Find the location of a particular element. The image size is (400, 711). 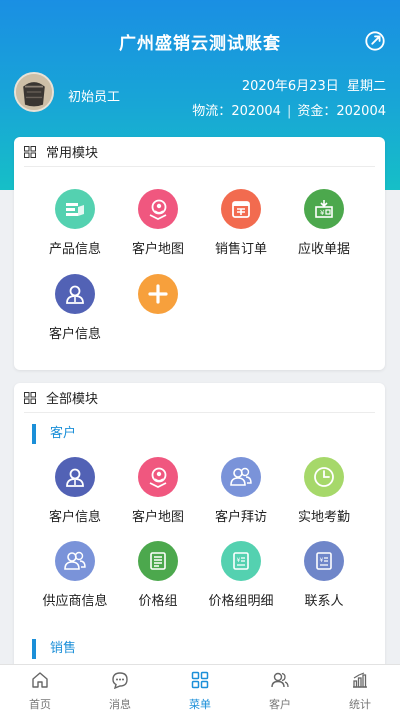

menu-icon is located at coordinates (200, 680).